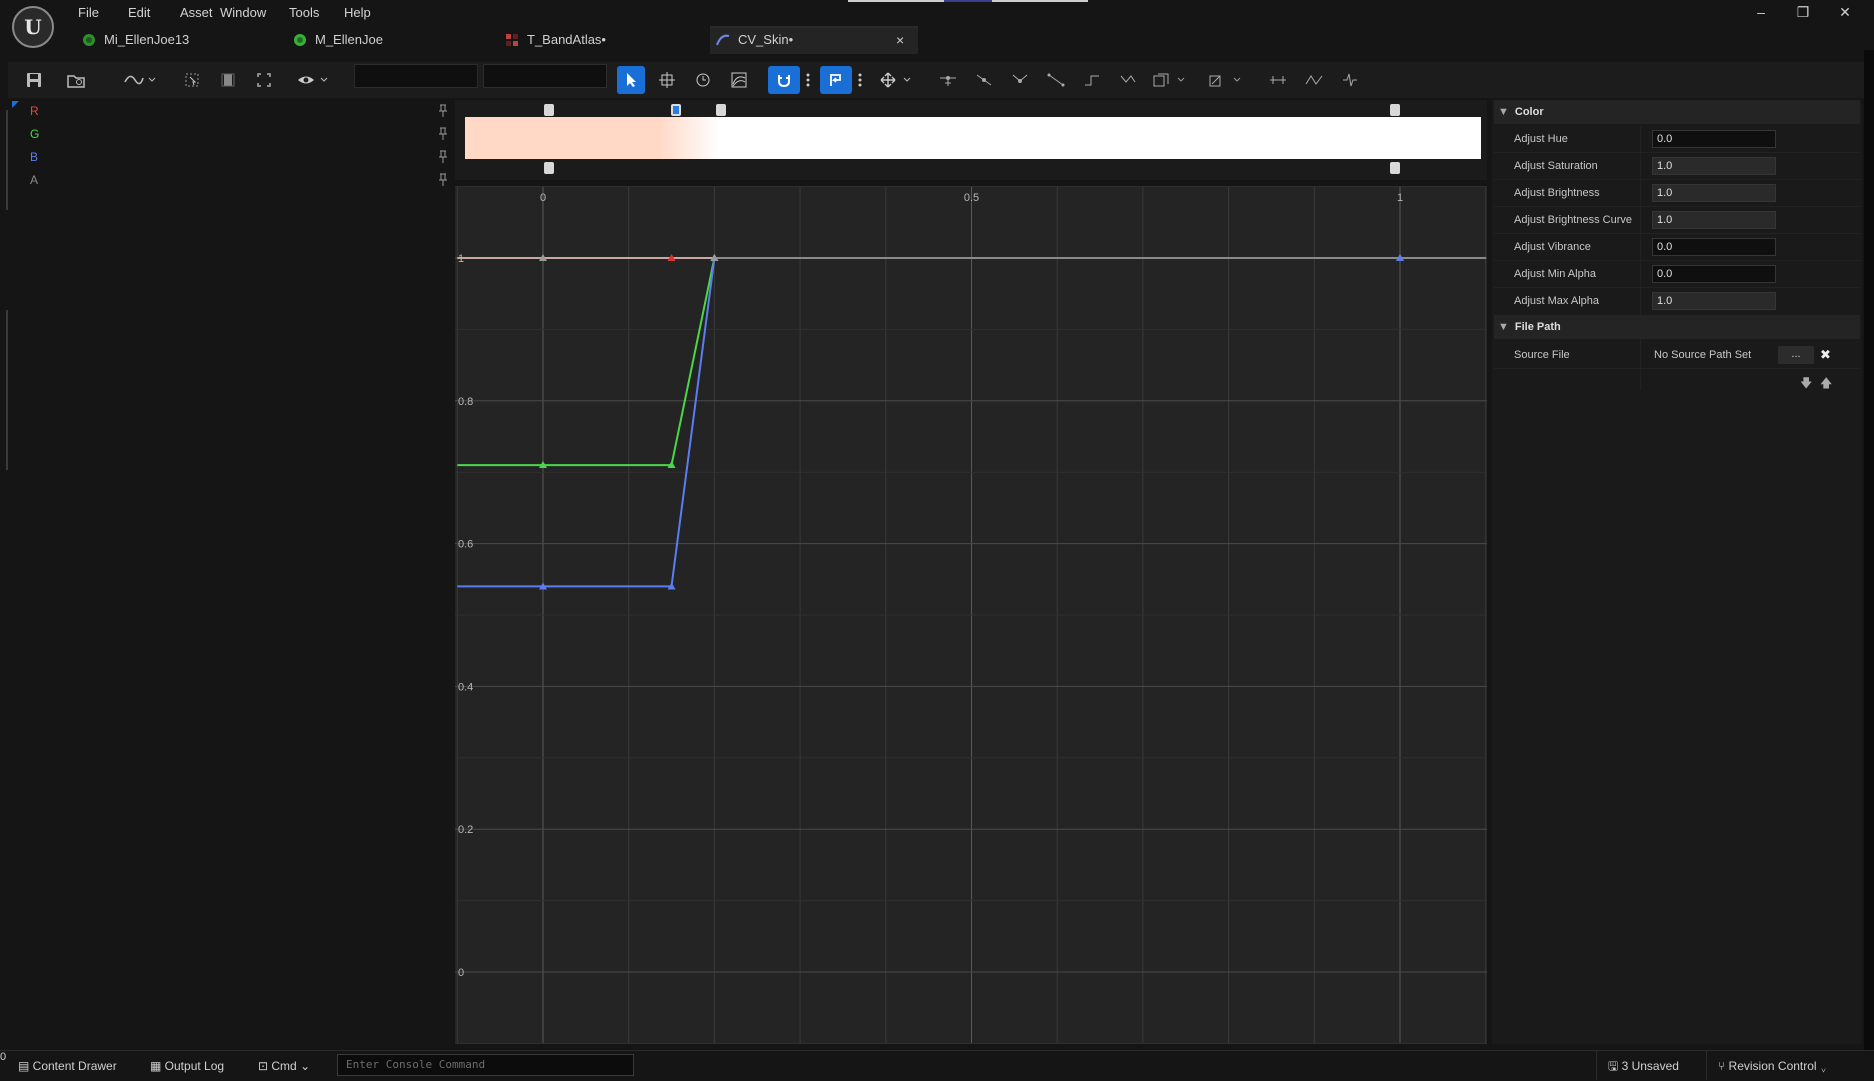  What do you see at coordinates (34, 180) in the screenshot?
I see `channel-a: A` at bounding box center [34, 180].